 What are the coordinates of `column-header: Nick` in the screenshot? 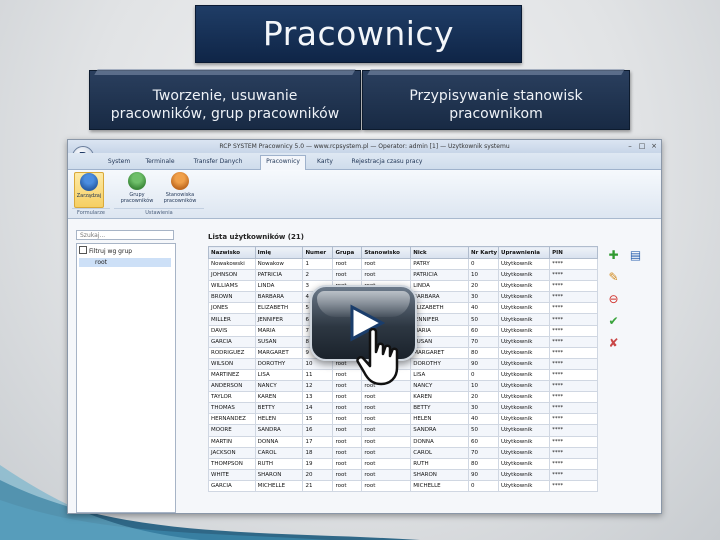 It's located at (440, 252).